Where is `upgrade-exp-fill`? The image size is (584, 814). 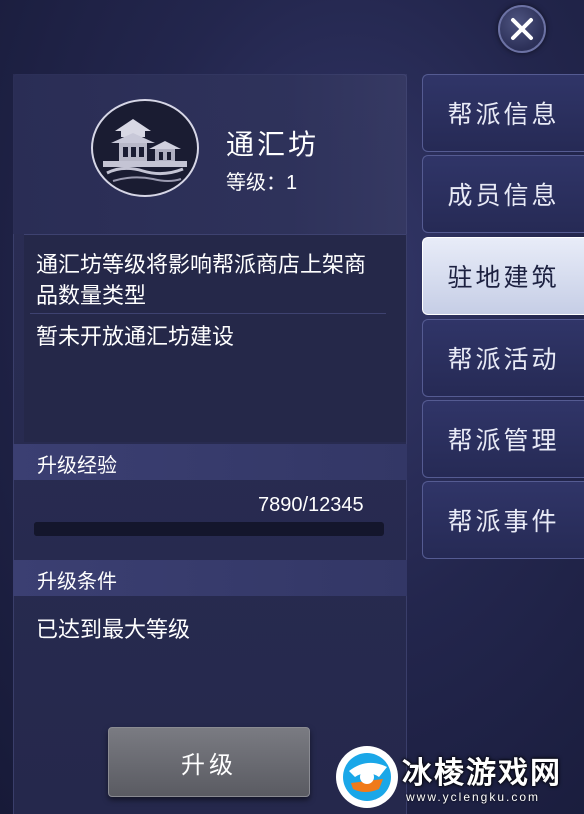 upgrade-exp-fill is located at coordinates (146, 529).